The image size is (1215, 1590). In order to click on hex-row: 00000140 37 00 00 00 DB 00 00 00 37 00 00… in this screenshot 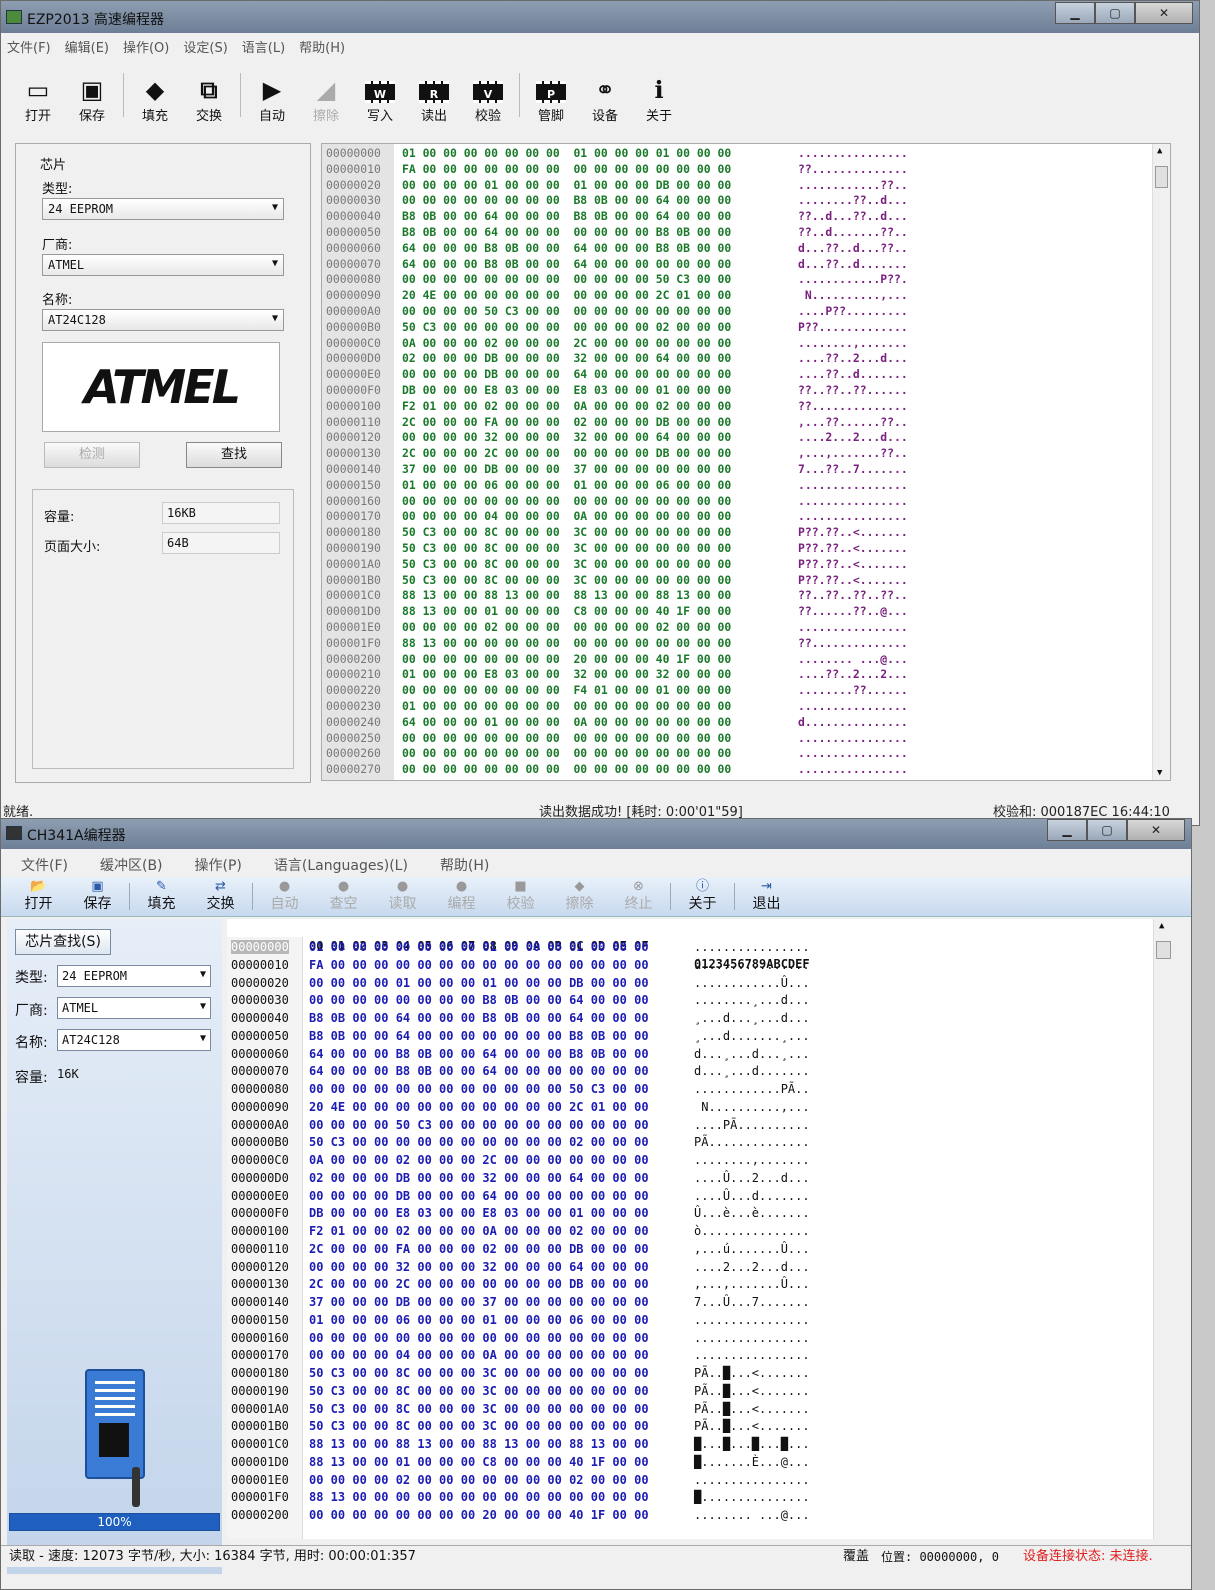, I will do `click(690, 1303)`.